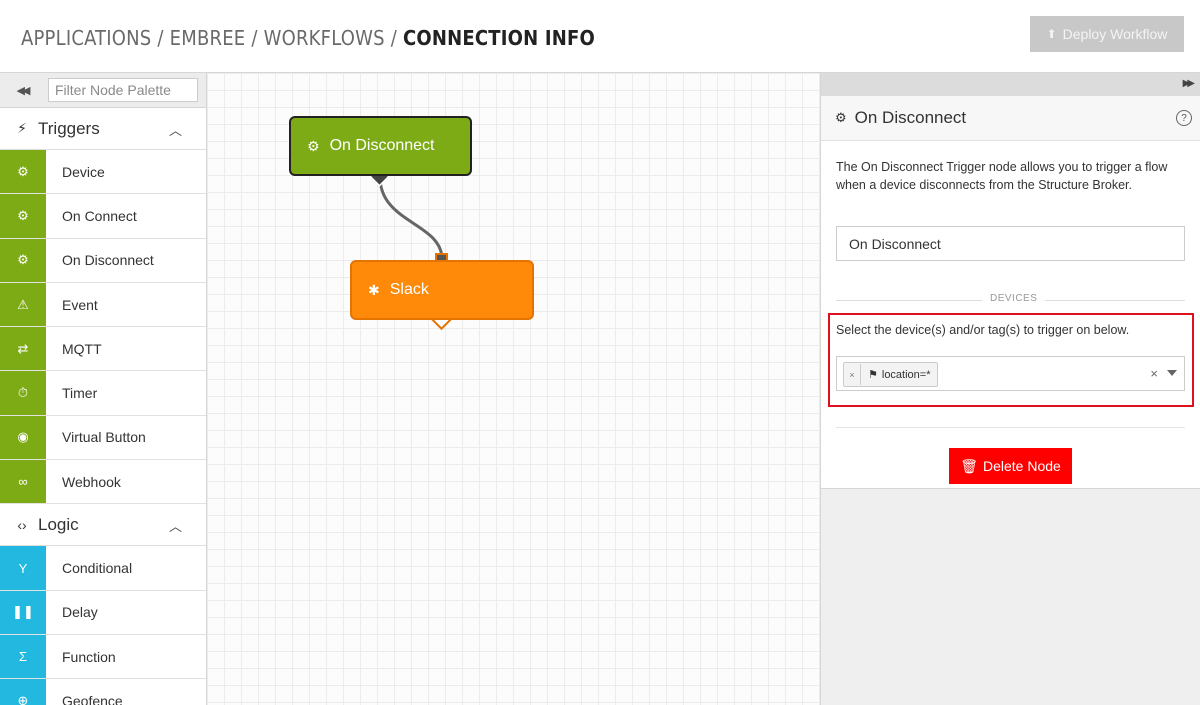 Image resolution: width=1200 pixels, height=705 pixels. I want to click on palette-item-label: Function, so click(89, 656).